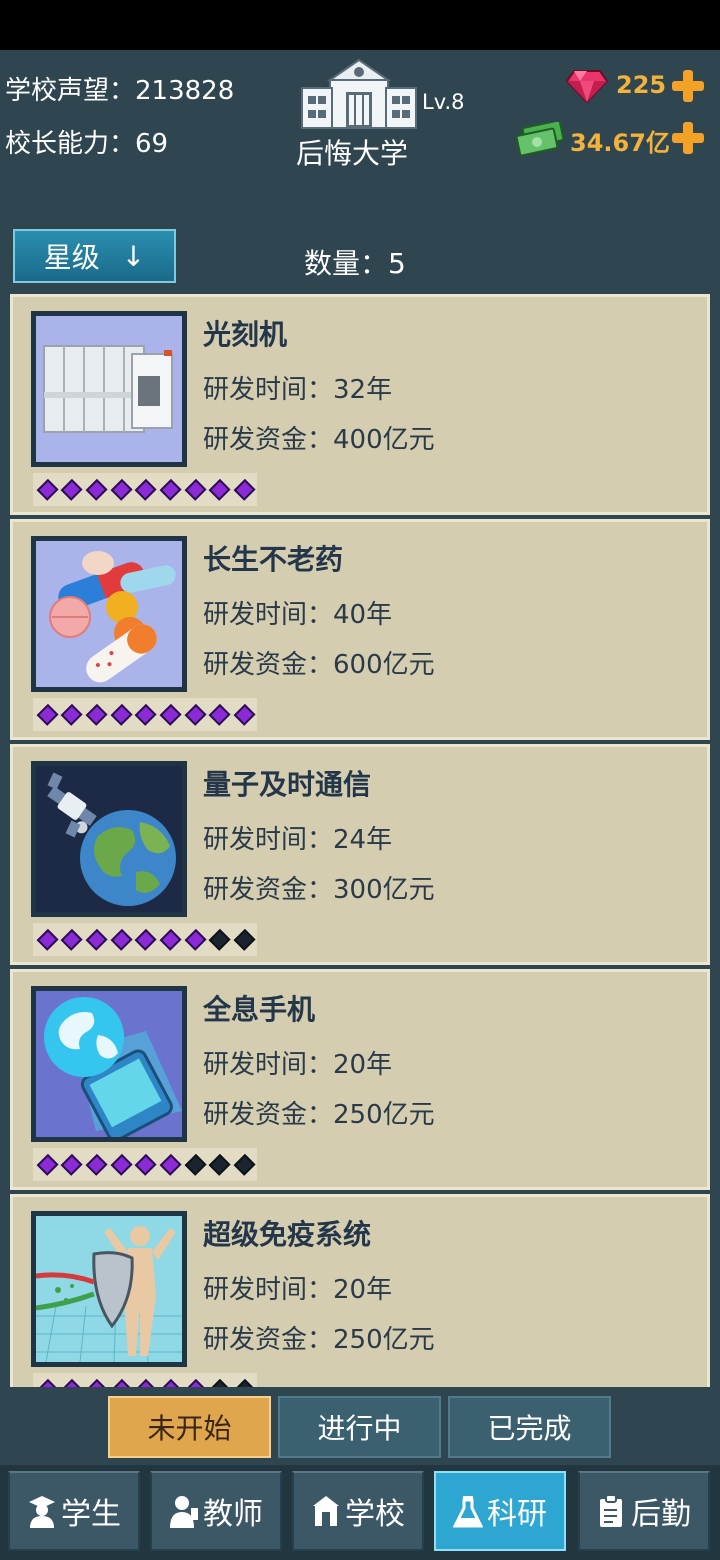  What do you see at coordinates (298, 840) in the screenshot?
I see `research-time: 研发时间：24年` at bounding box center [298, 840].